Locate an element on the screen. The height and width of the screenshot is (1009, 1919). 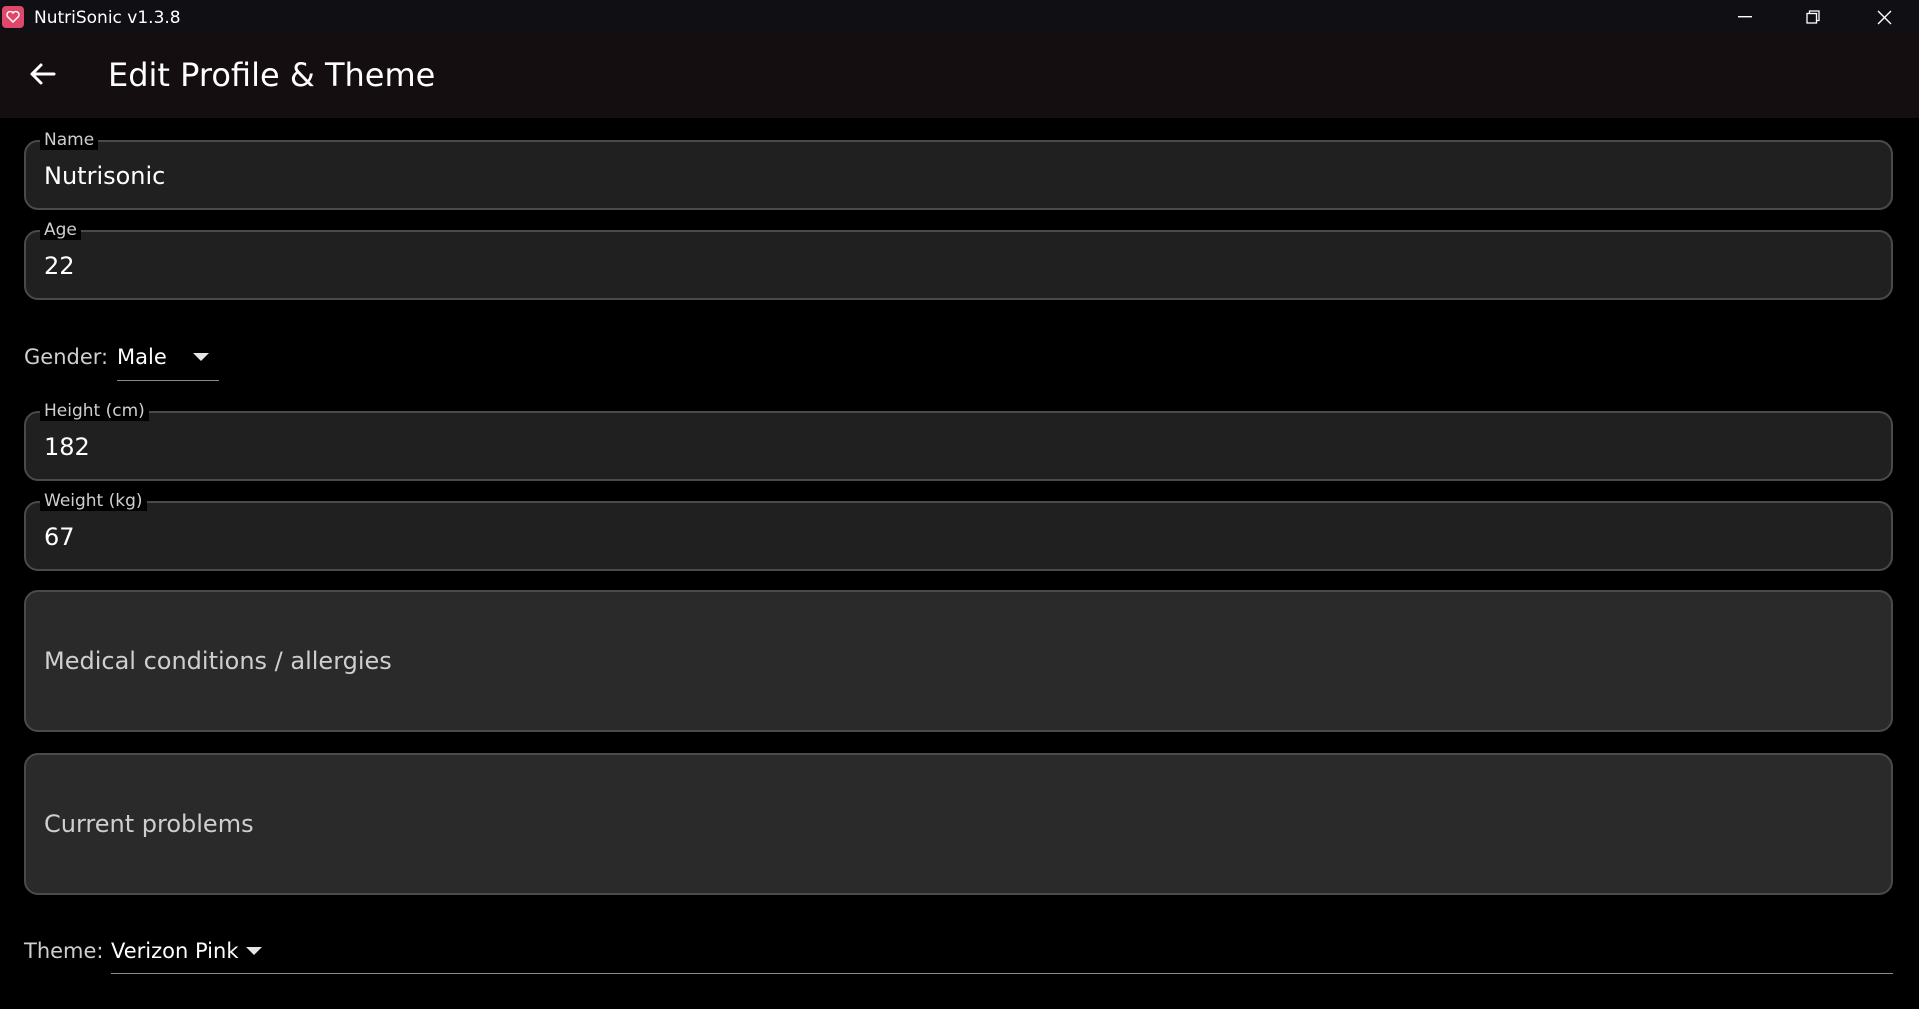
age-field: Age 22 is located at coordinates (958, 260).